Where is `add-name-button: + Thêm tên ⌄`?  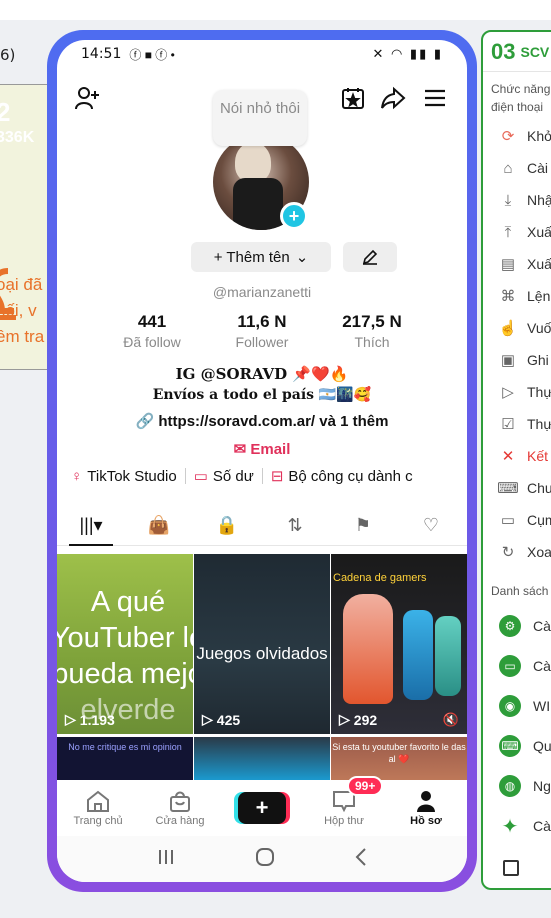
add-name-button: + Thêm tên ⌄ is located at coordinates (261, 257).